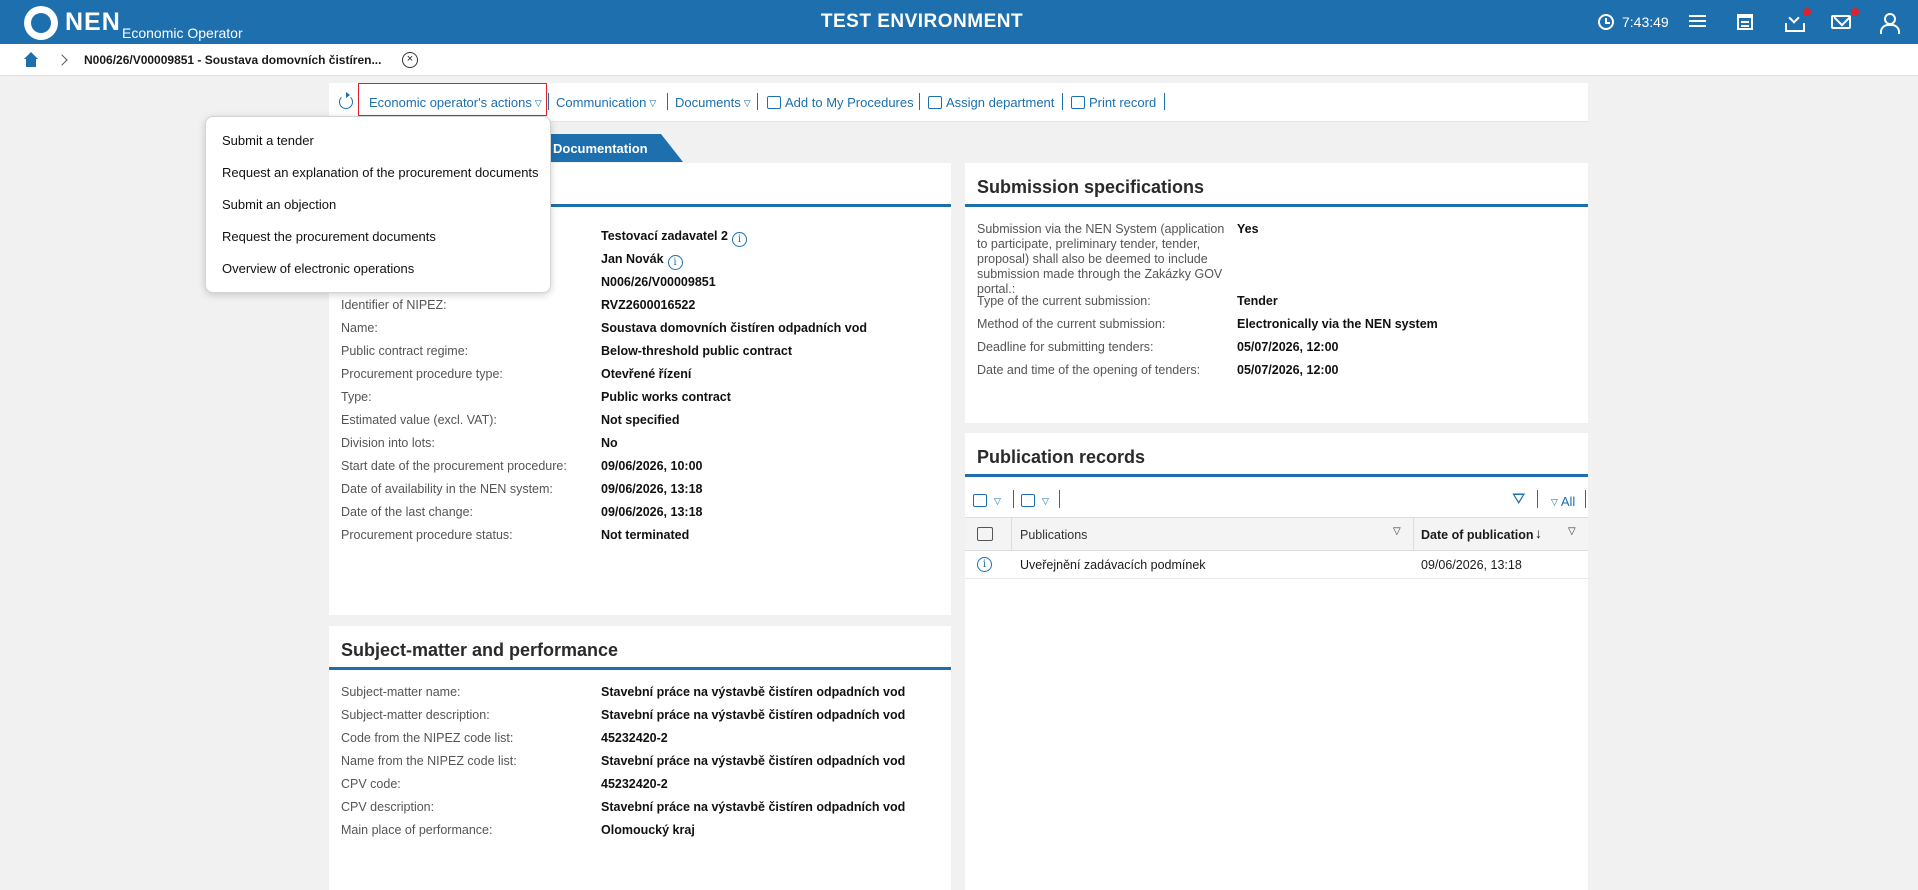 The height and width of the screenshot is (890, 1918). I want to click on publication-name: Uveřejnění zadávacích podmínek, so click(1113, 565).